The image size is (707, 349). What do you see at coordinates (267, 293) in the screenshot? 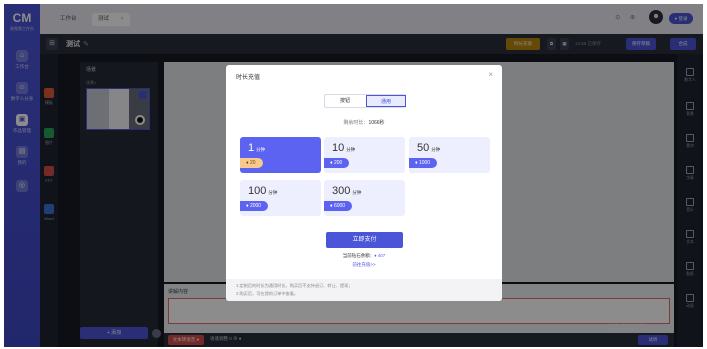
I see `footnote-line: 2.购买后，可在我的订单中查看。` at bounding box center [267, 293].